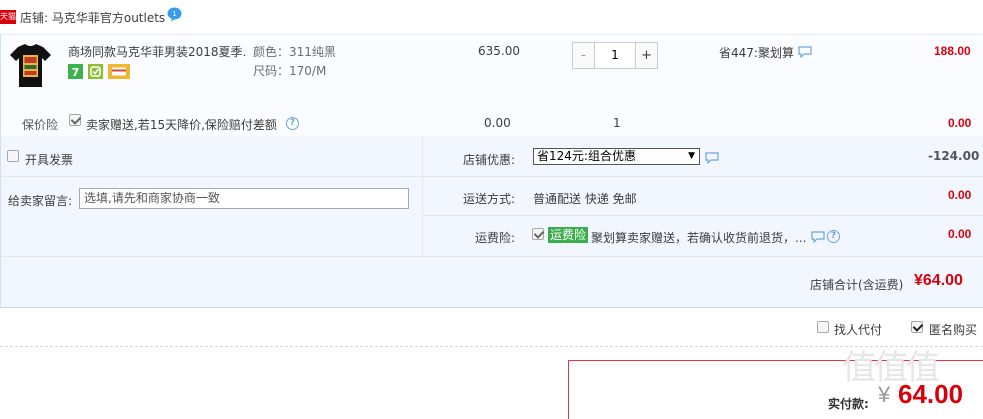 This screenshot has width=983, height=419. Describe the element at coordinates (95, 71) in the screenshot. I see `guarantee-icon` at that location.